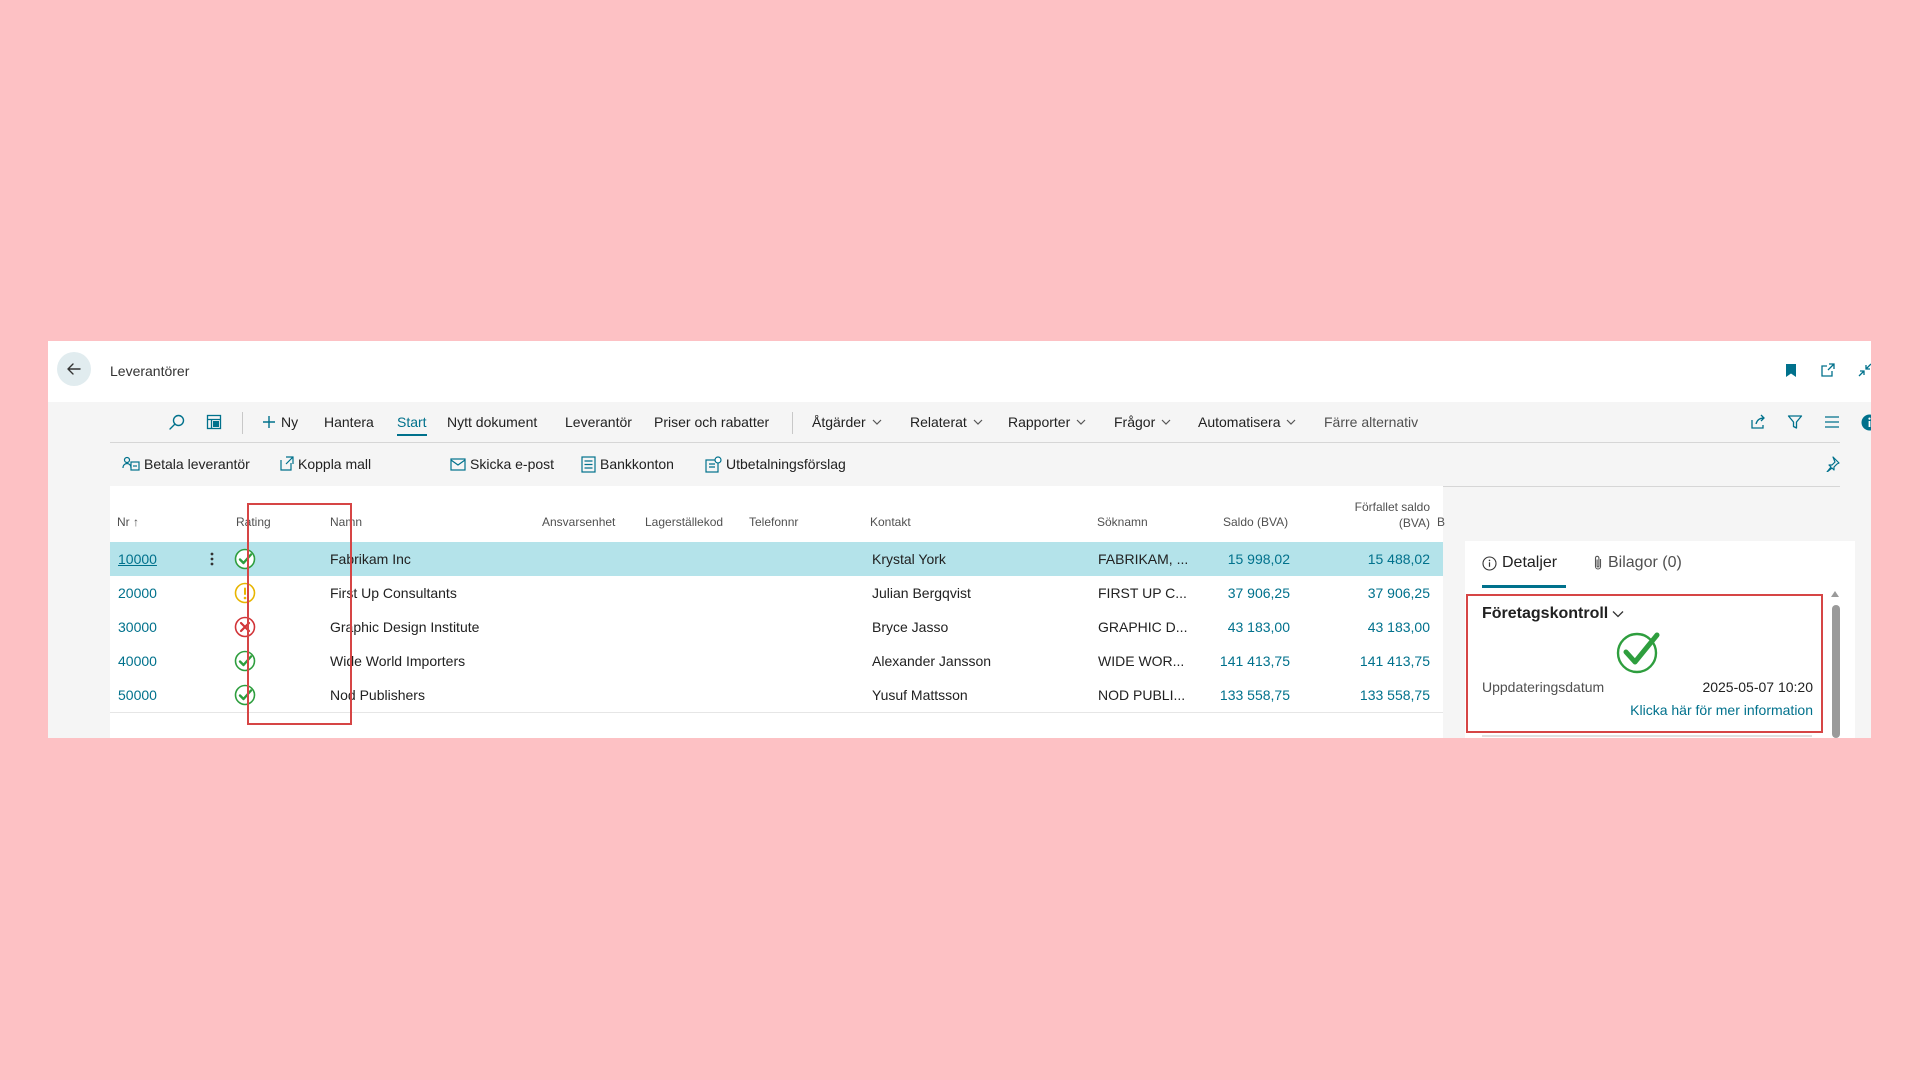 The image size is (1920, 1080). Describe the element at coordinates (1795, 422) in the screenshot. I see `filter-button` at that location.